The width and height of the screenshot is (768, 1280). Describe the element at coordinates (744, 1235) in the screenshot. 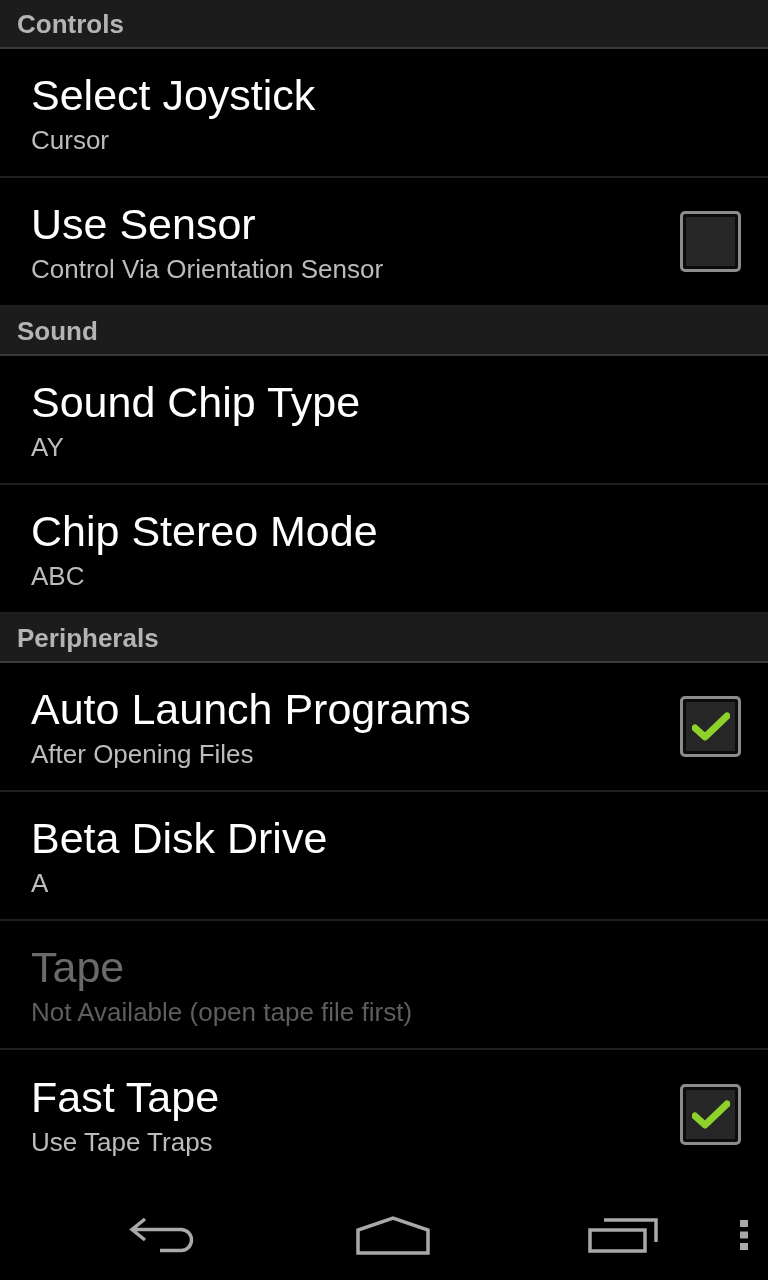

I see `menu-icon` at that location.